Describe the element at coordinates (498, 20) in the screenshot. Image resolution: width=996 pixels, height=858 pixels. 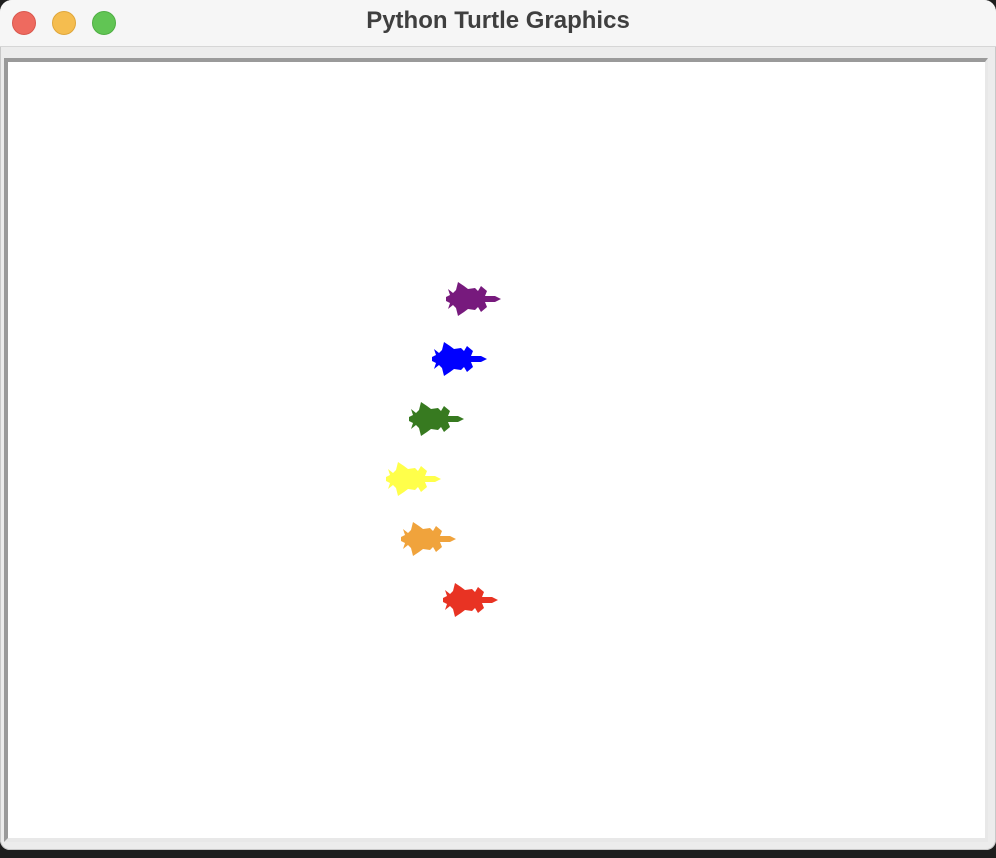
I see `window-title: Python Turtle Graphics` at that location.